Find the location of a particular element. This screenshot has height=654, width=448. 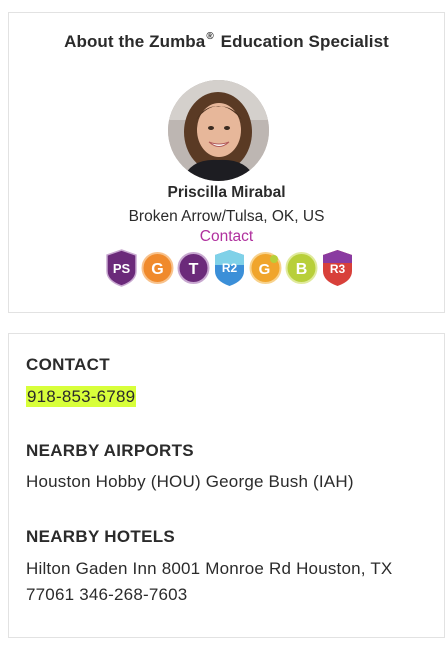

b-badge-icon: B is located at coordinates (301, 268).